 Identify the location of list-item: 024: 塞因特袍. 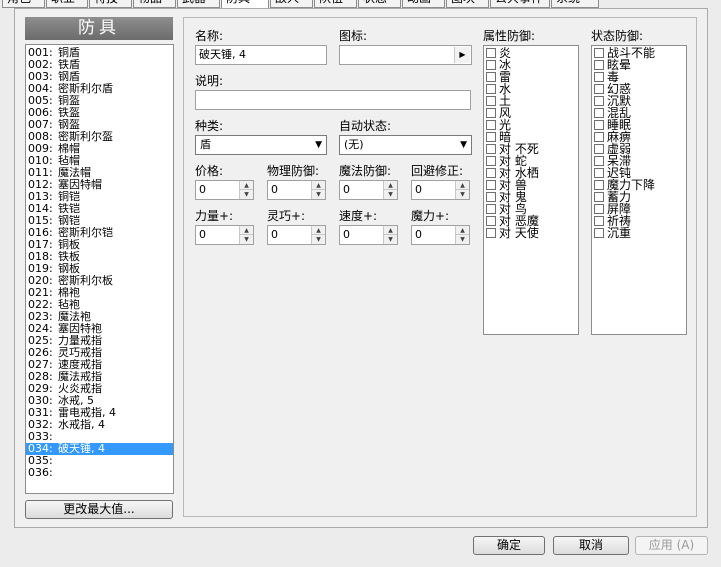
(99, 329).